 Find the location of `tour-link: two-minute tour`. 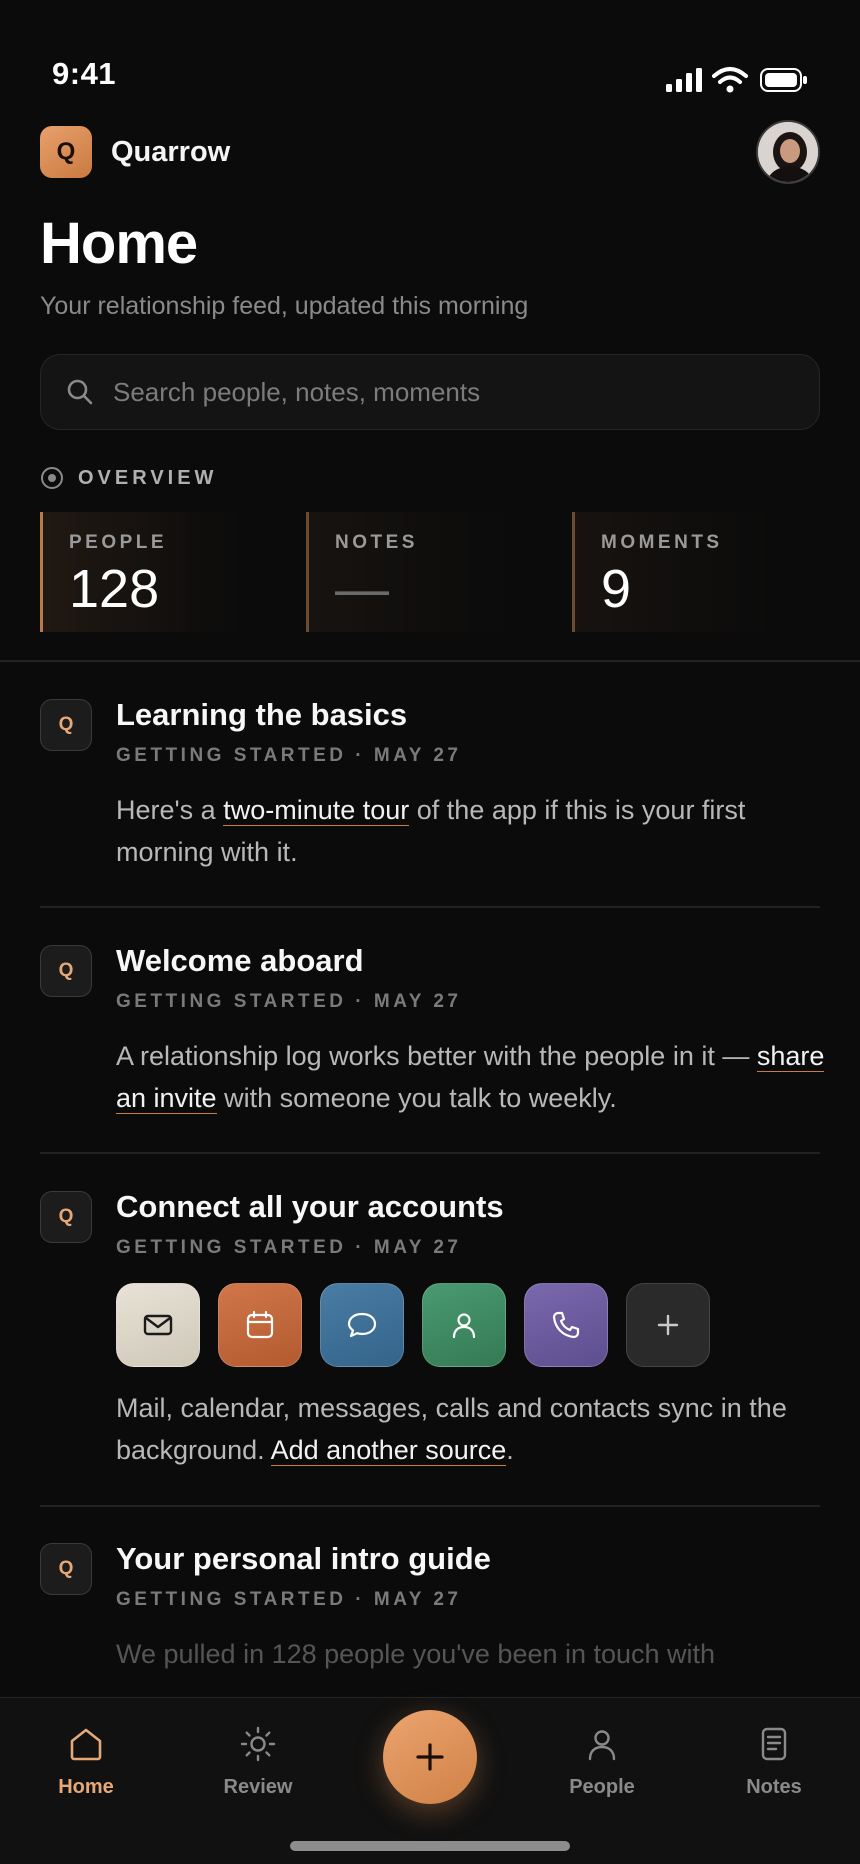

tour-link: two-minute tour is located at coordinates (316, 810).